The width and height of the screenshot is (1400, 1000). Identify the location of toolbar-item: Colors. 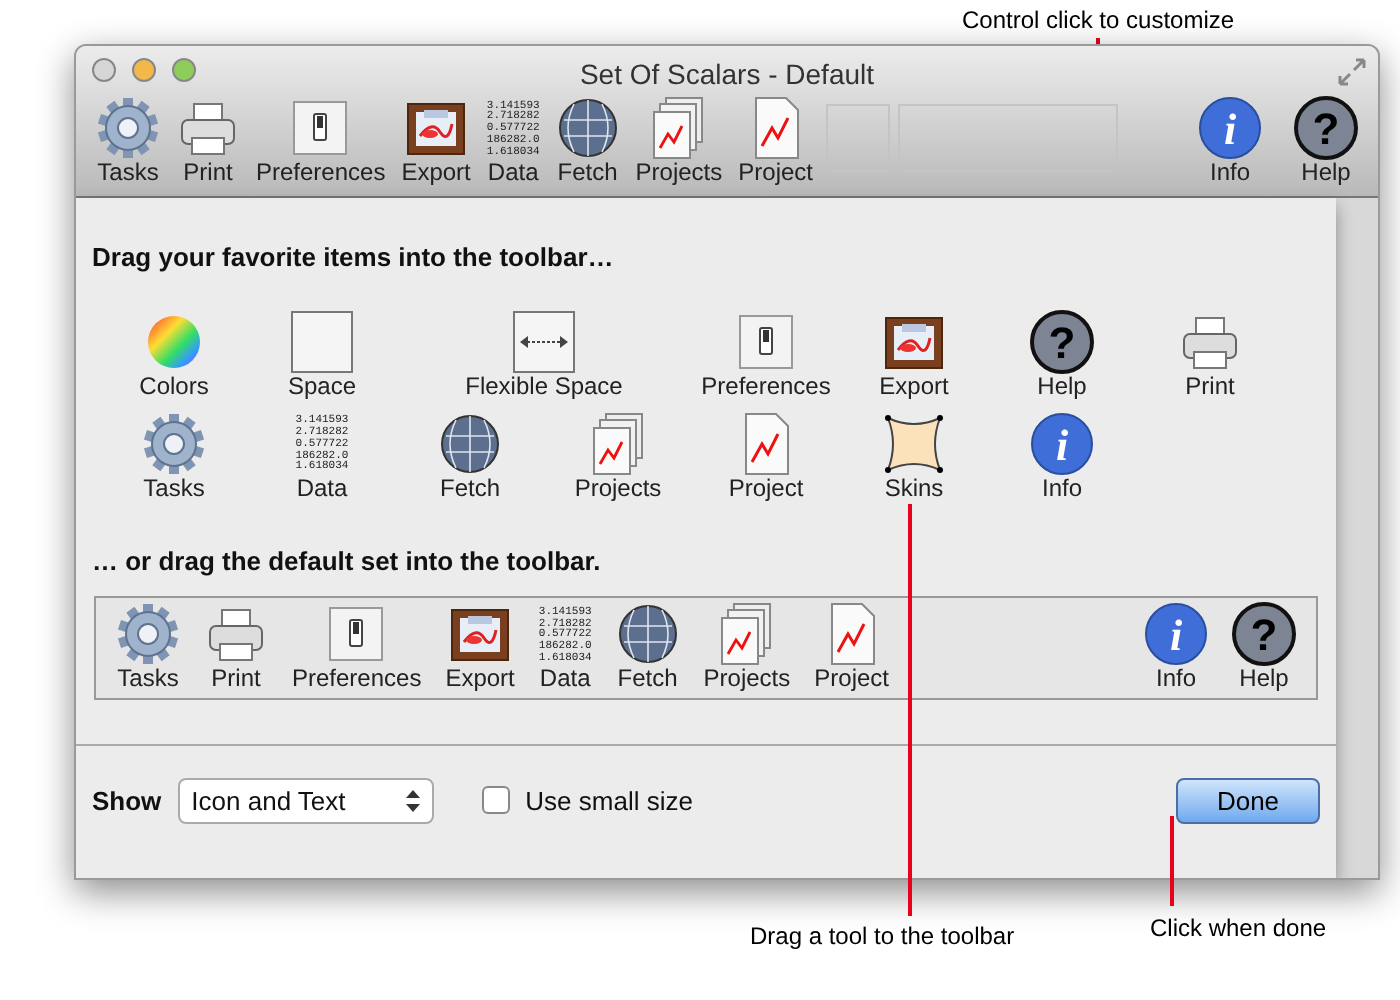
(174, 354).